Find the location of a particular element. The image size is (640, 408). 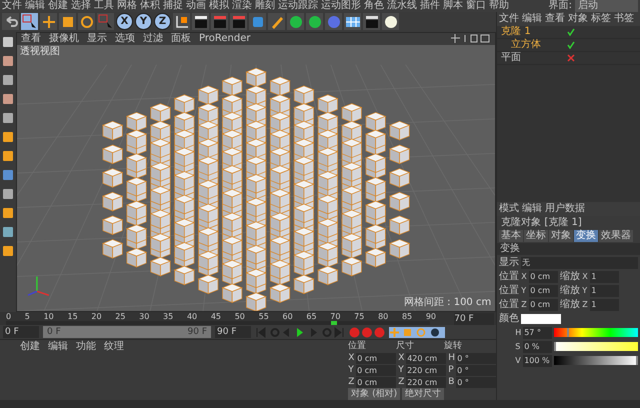

viewport-menu-item: ProRender is located at coordinates (224, 38).